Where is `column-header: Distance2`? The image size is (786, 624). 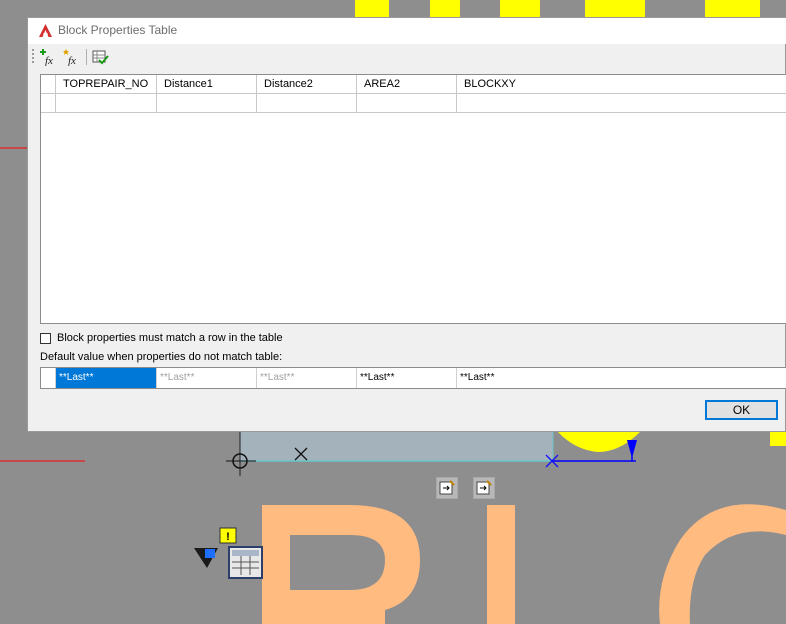 column-header: Distance2 is located at coordinates (307, 84).